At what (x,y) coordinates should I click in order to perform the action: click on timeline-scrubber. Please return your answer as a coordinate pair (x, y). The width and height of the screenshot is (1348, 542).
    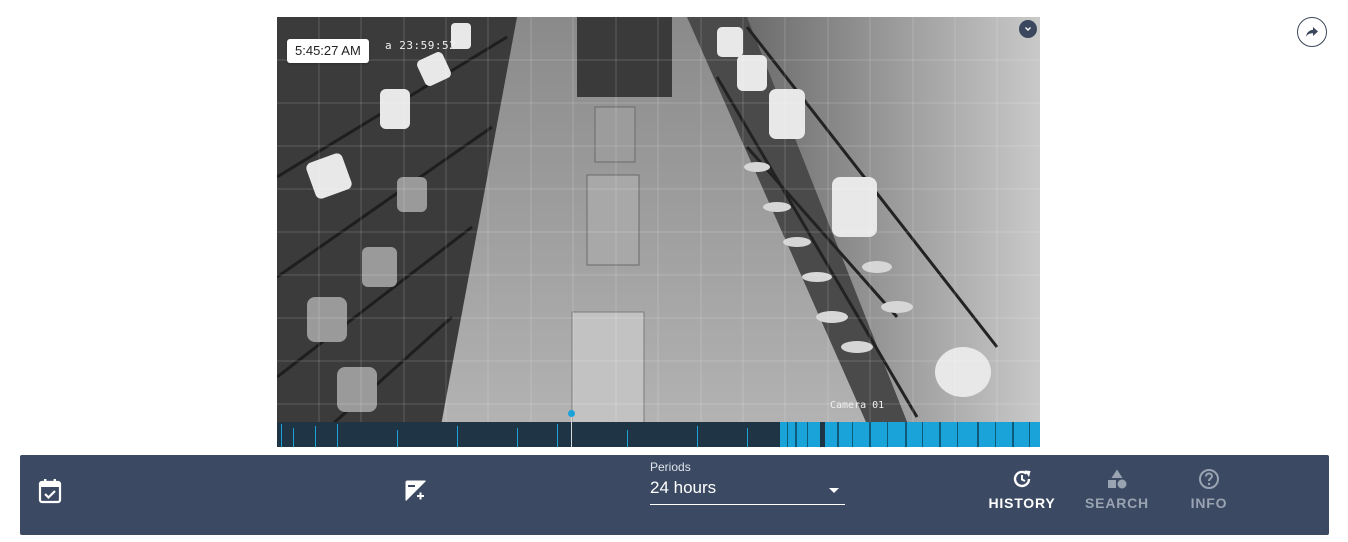
    Looking at the image, I should click on (658, 428).